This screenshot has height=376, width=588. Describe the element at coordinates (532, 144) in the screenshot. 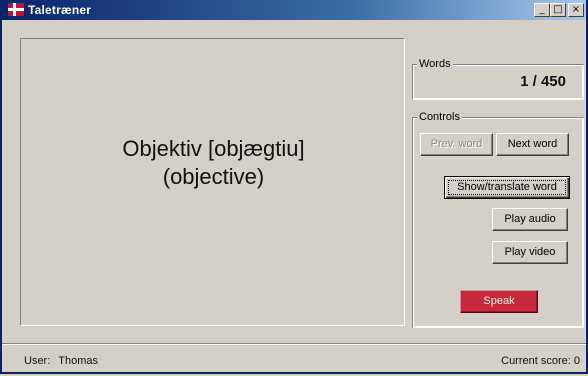

I see `next-word-button: Next word` at that location.